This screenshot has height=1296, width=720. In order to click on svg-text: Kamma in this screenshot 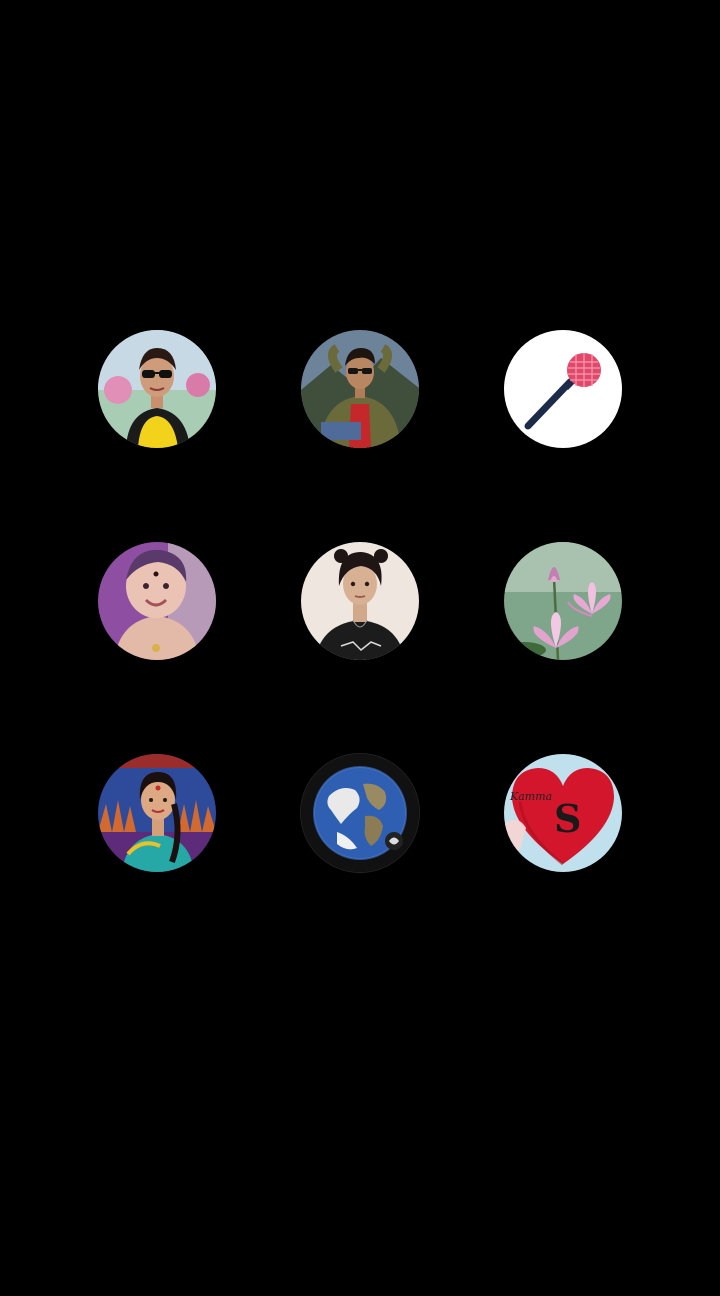, I will do `click(530, 796)`.